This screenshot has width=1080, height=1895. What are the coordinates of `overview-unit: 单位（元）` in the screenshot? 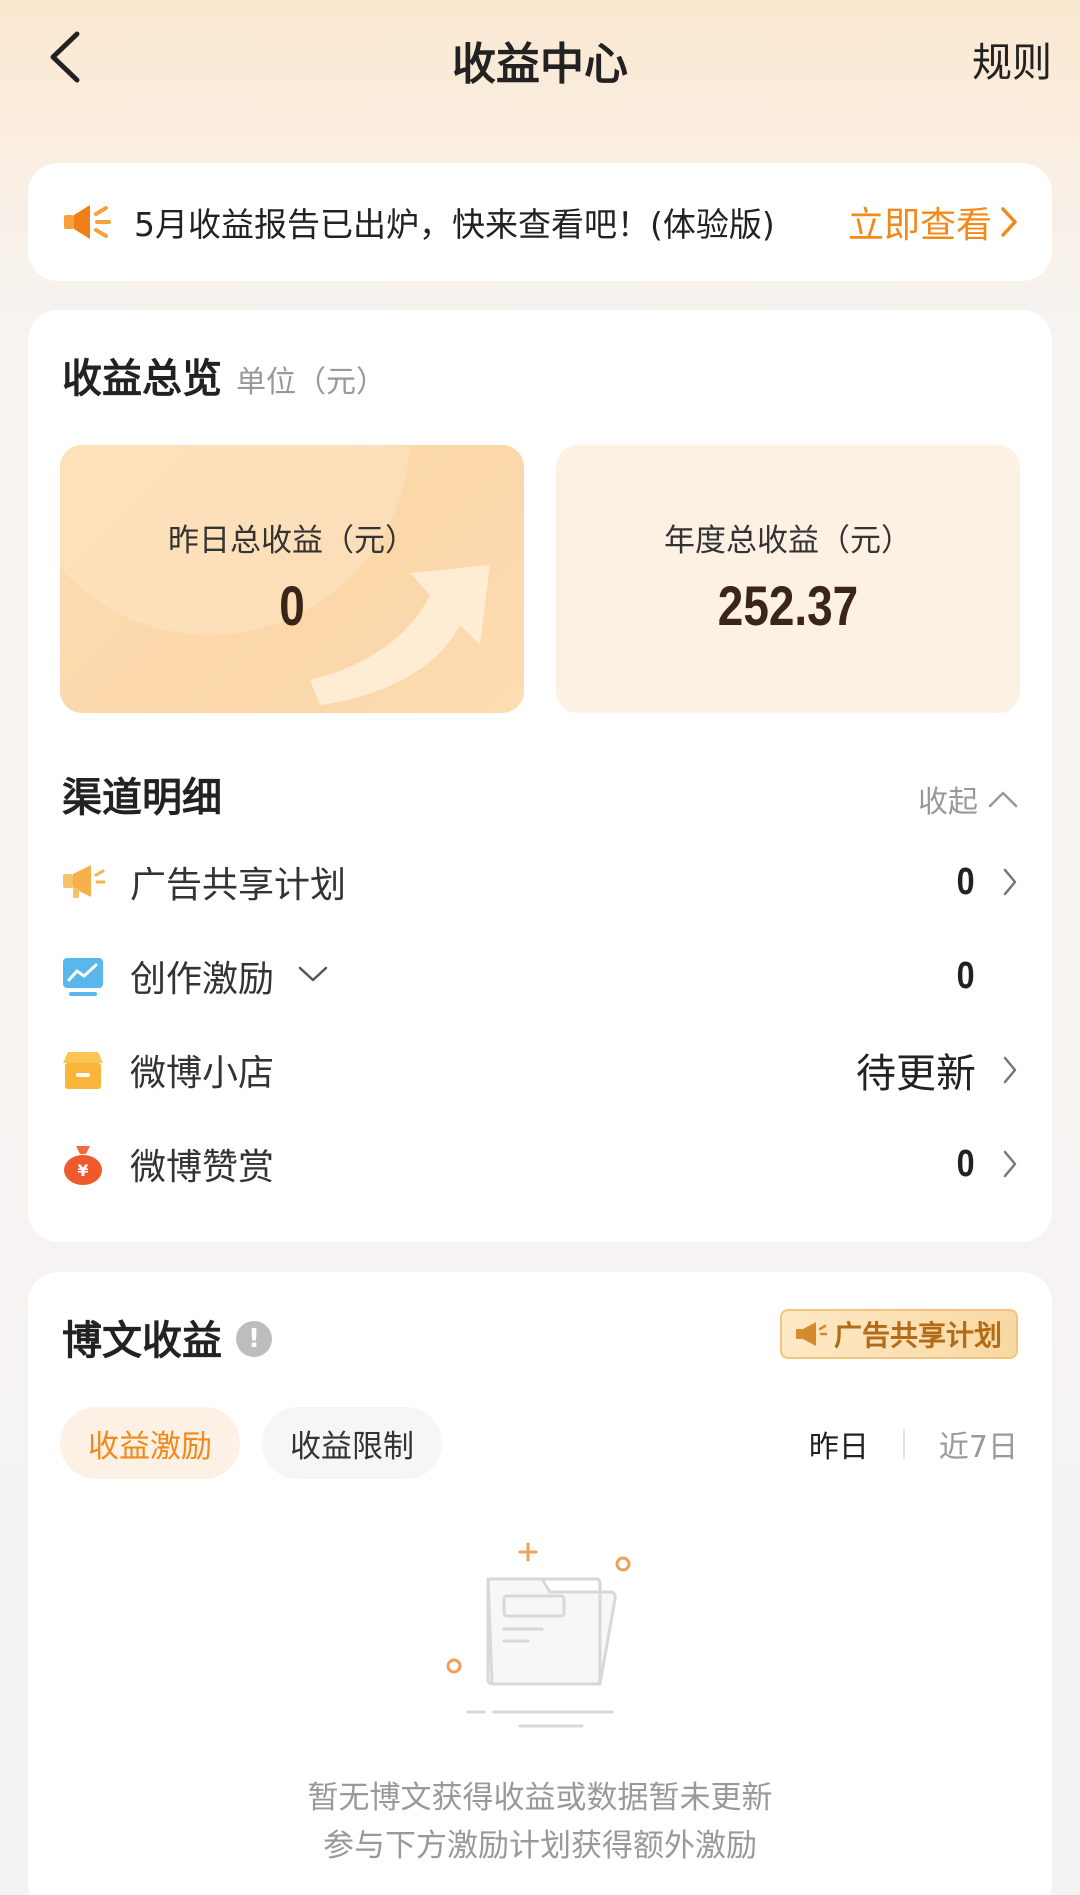 It's located at (311, 382).